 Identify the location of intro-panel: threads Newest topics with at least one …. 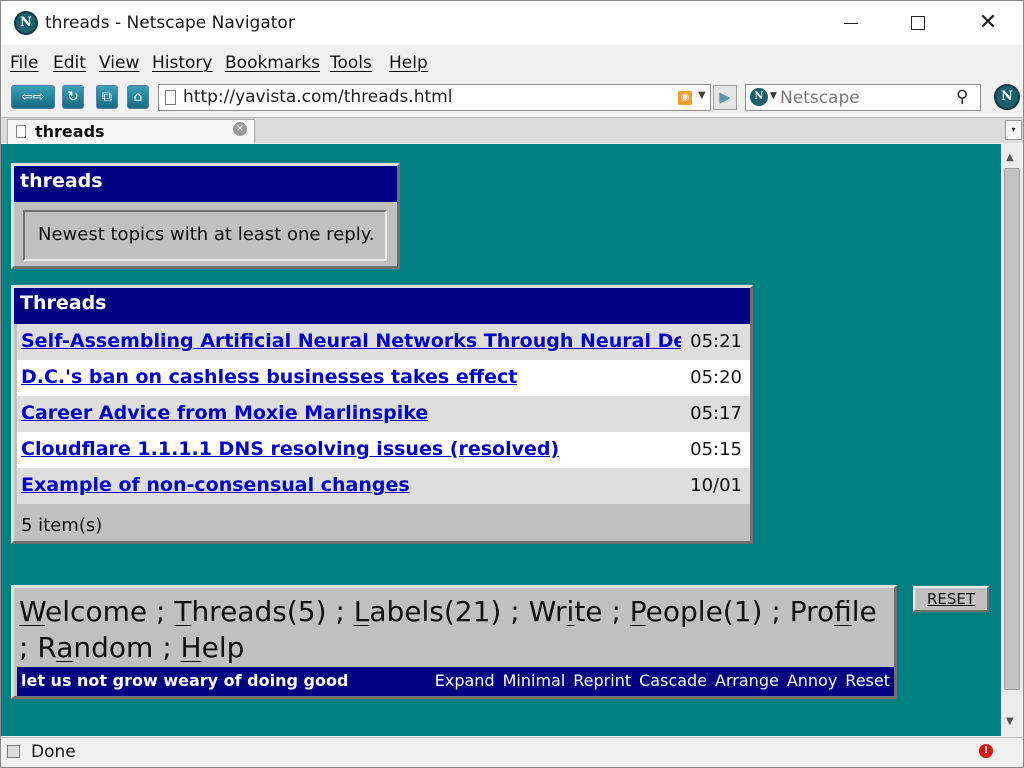
(205, 216).